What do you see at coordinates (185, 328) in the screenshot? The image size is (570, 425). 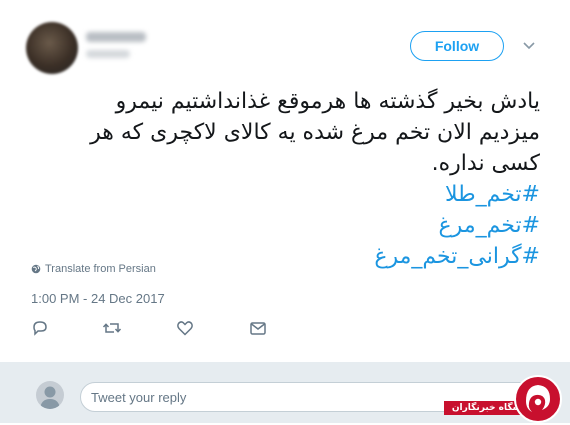 I see `like-icon` at bounding box center [185, 328].